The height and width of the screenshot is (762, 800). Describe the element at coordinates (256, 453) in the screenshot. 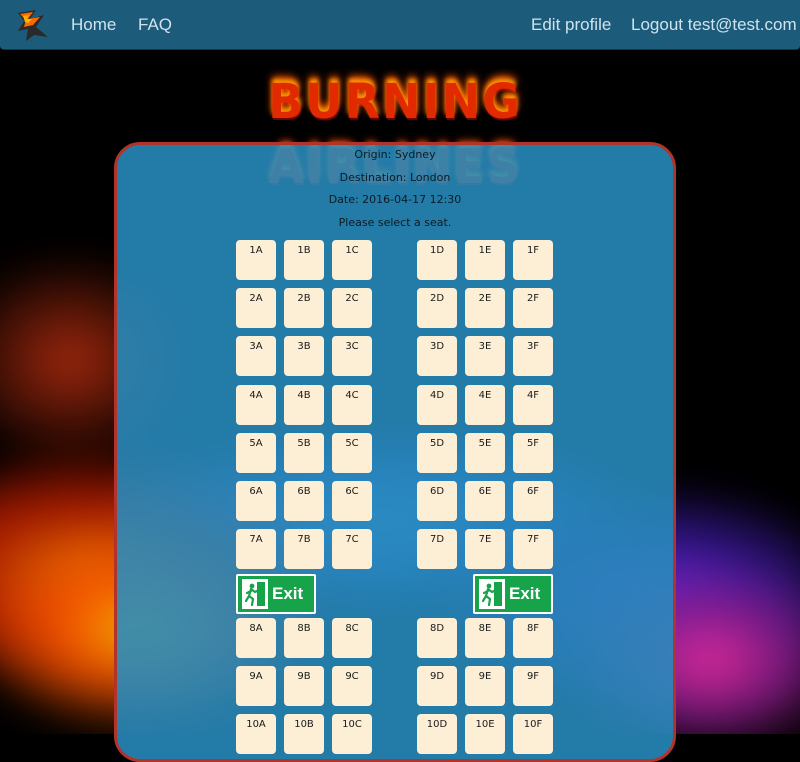

I see `seat-5A: 5A` at that location.